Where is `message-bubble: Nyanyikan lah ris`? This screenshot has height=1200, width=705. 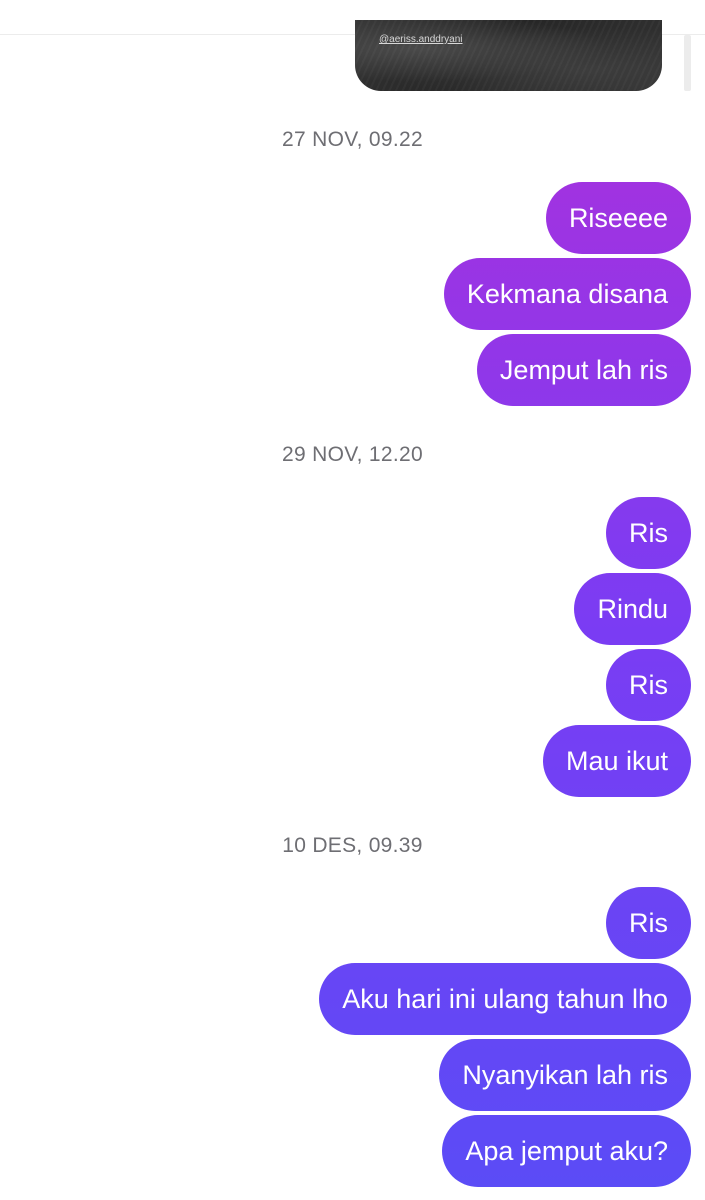
message-bubble: Nyanyikan lah ris is located at coordinates (565, 1075).